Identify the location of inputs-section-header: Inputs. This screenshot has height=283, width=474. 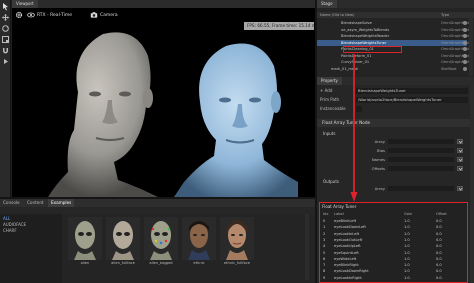
(329, 133).